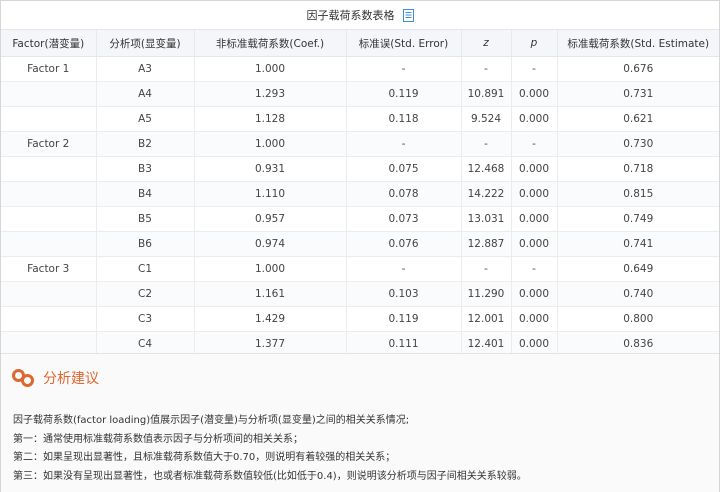 The height and width of the screenshot is (492, 720). I want to click on table-row: A4 1.293 0.119 10.891 0.000 0.731, so click(360, 94).